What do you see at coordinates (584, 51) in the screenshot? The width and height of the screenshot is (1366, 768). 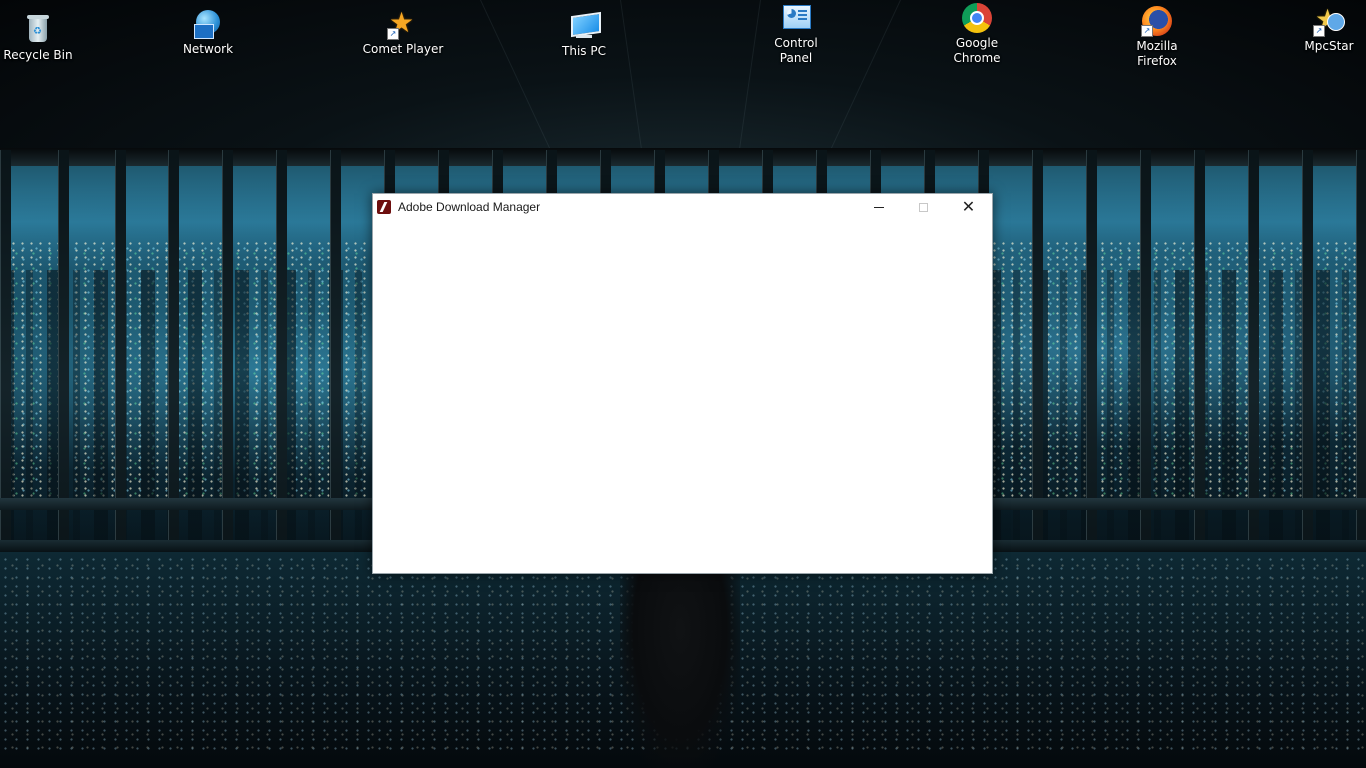 I see `desktop-icon-label: This PC` at bounding box center [584, 51].